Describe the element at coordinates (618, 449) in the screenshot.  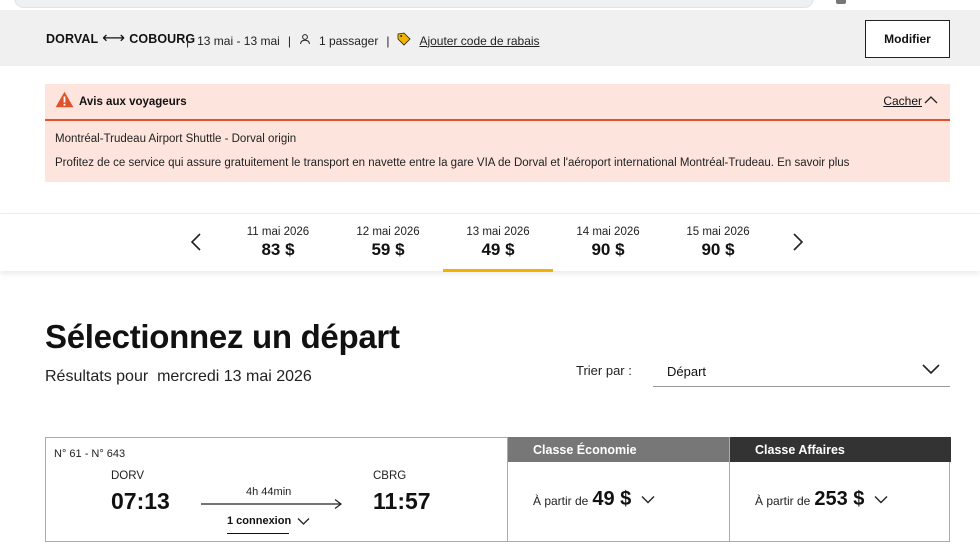
I see `economy-fare-header: Classe Économie` at that location.